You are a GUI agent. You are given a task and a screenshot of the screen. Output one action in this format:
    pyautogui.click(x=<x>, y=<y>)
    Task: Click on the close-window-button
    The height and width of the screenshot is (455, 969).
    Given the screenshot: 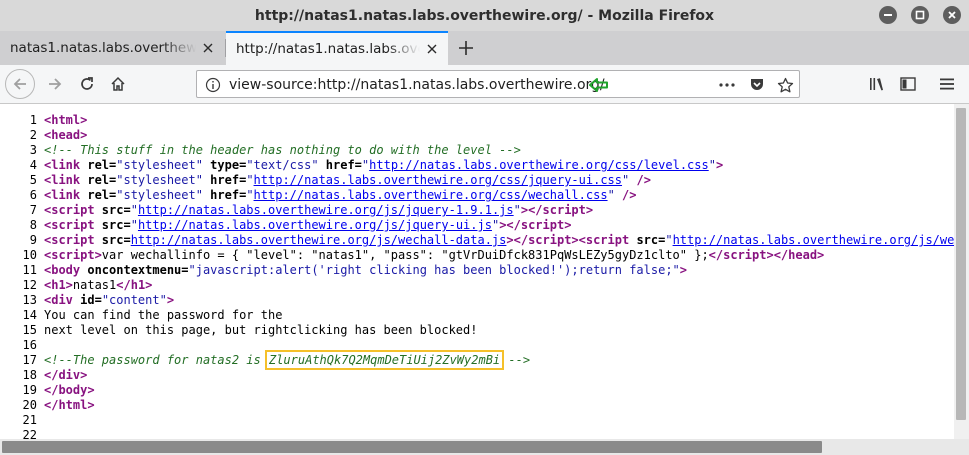 What is the action you would take?
    pyautogui.click(x=952, y=15)
    